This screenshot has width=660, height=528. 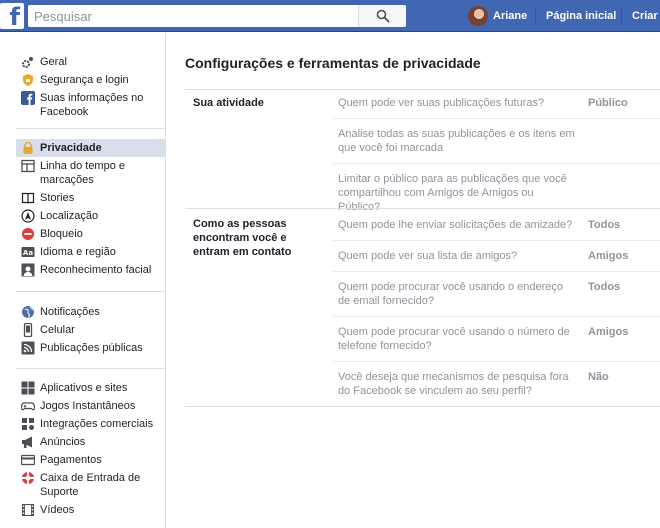 What do you see at coordinates (598, 377) in the screenshot?
I see `setting-value: Não` at bounding box center [598, 377].